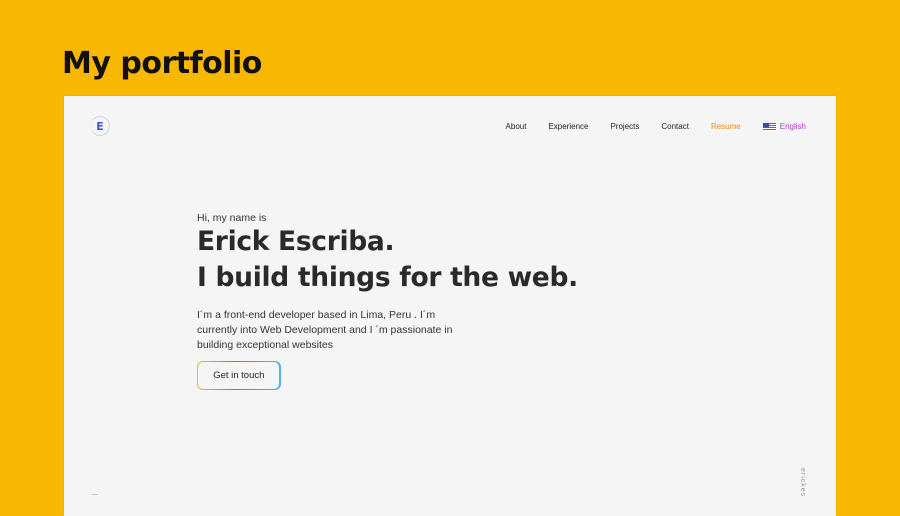 The image size is (900, 516). I want to click on site-logo: E, so click(100, 126).